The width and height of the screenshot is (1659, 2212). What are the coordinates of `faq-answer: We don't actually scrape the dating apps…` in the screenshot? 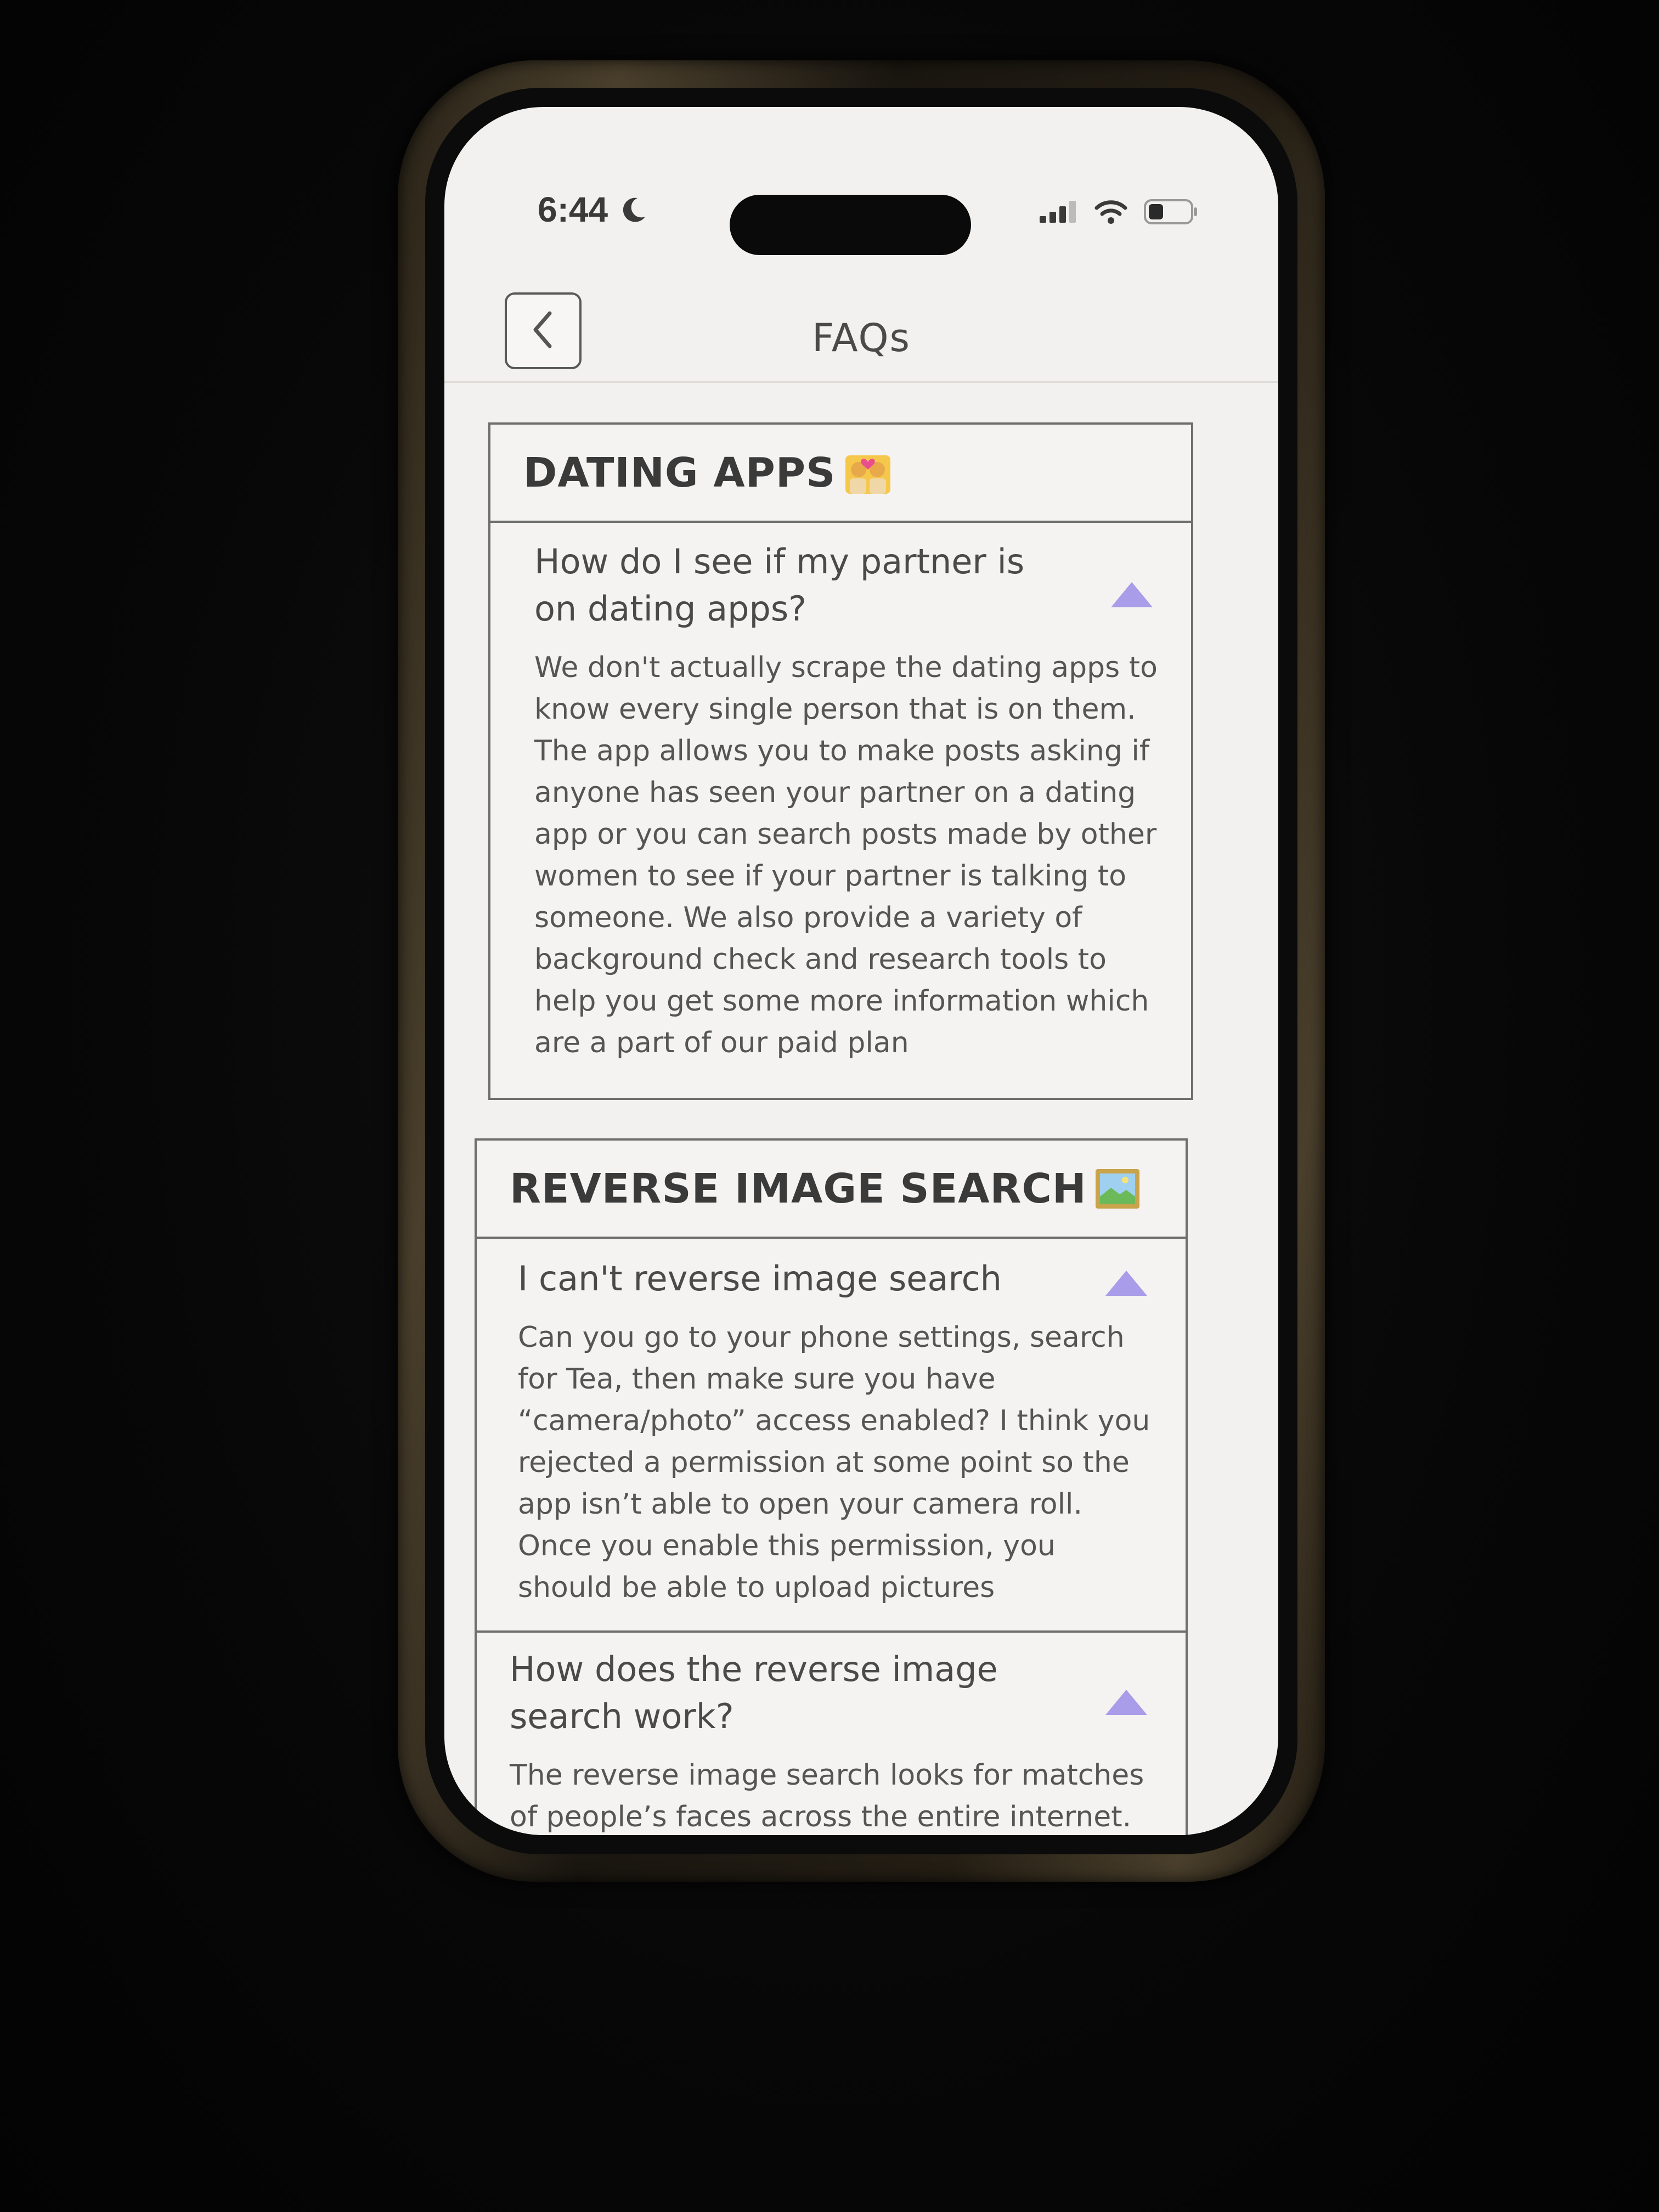 It's located at (846, 855).